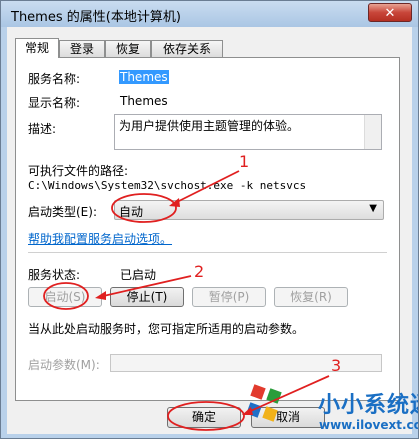 Image resolution: width=419 pixels, height=439 pixels. What do you see at coordinates (54, 79) in the screenshot?
I see `service-name-label: 服务名称:` at bounding box center [54, 79].